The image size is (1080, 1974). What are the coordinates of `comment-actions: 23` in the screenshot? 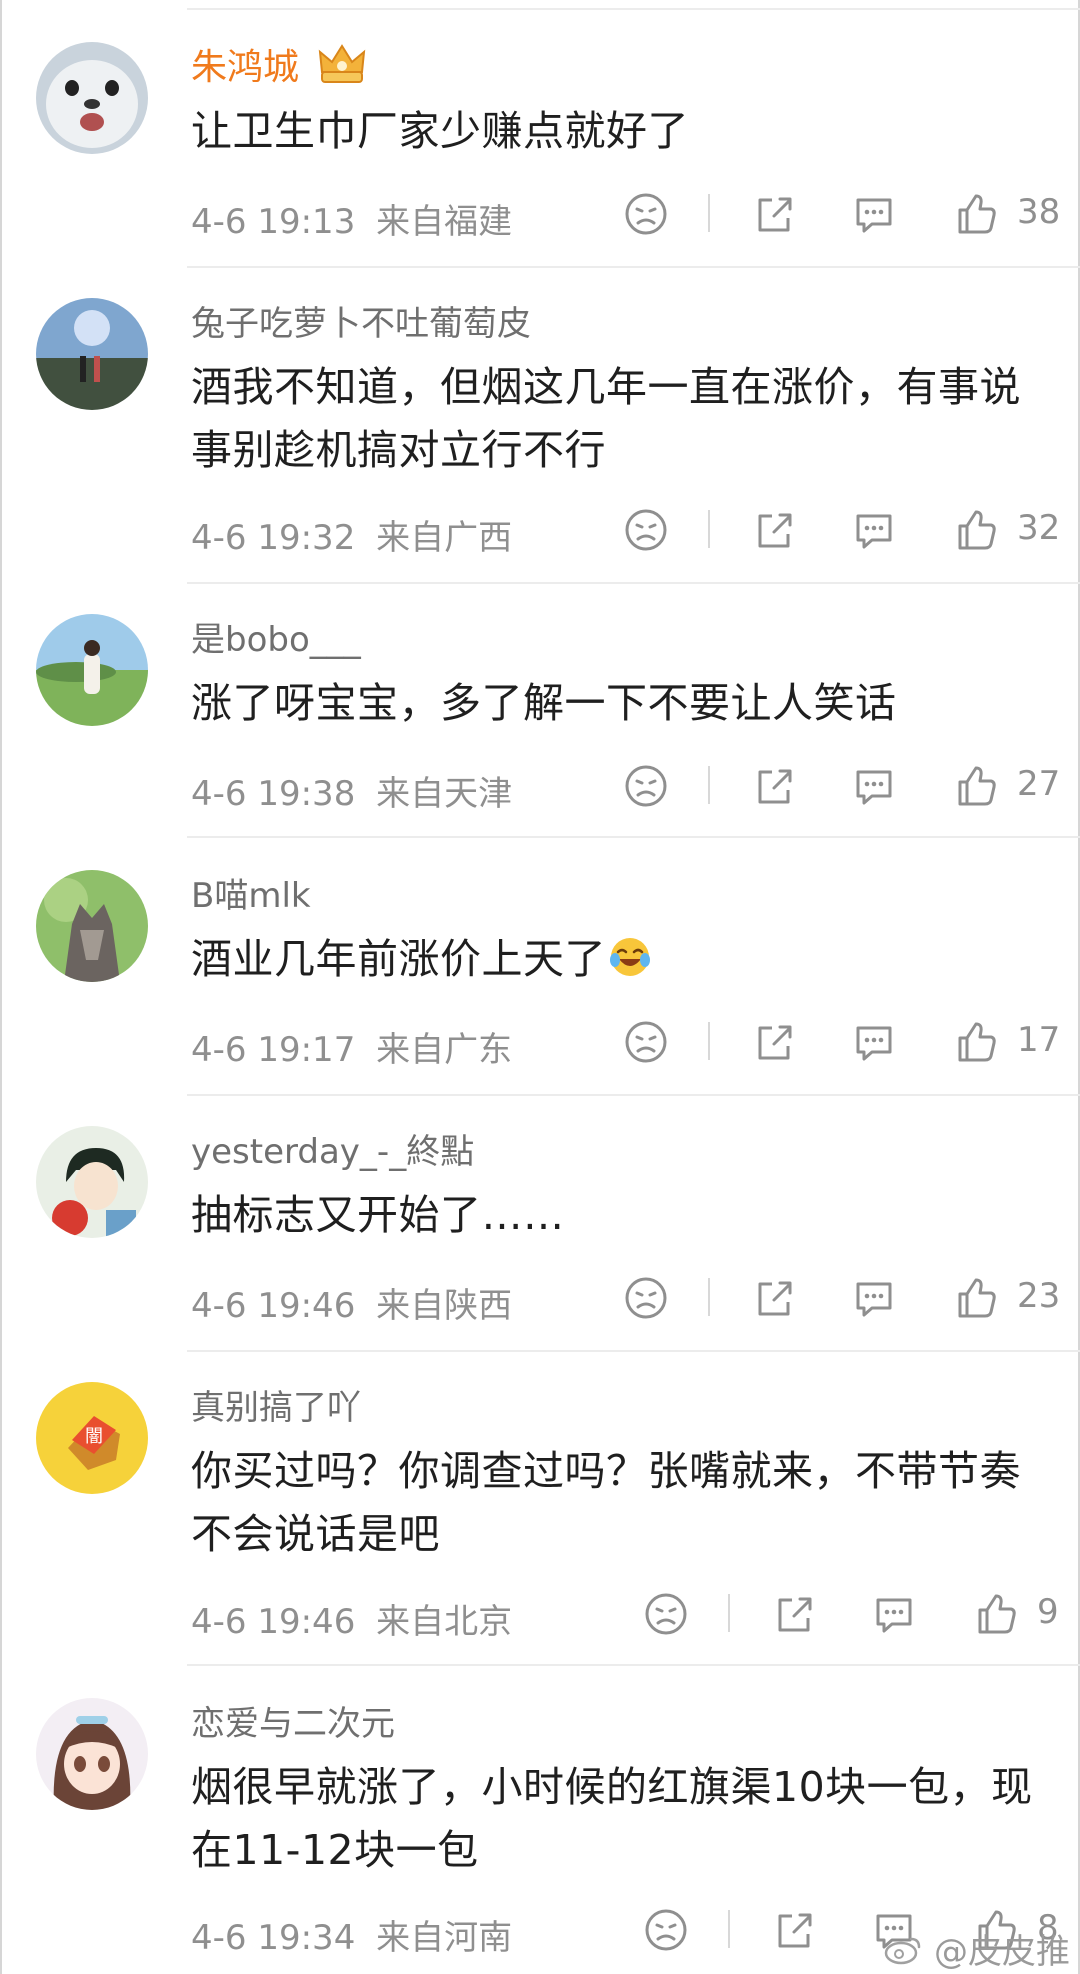 It's located at (540, 1298).